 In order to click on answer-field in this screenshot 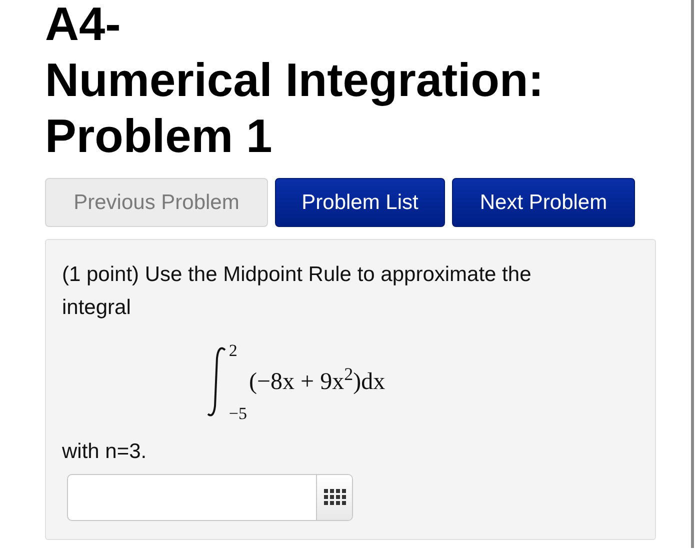, I will do `click(210, 497)`.